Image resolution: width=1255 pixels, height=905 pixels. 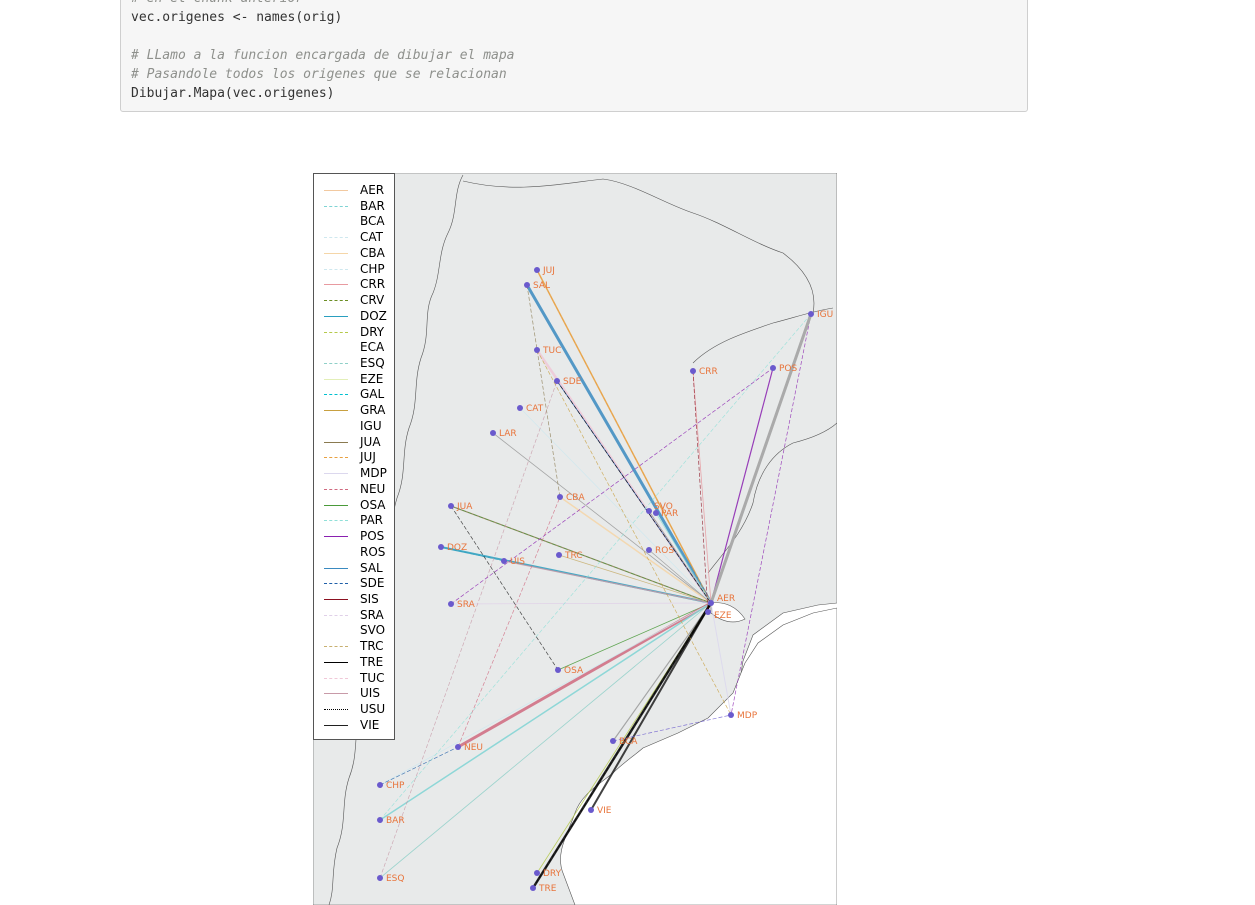 I want to click on city-label: JUJ, so click(x=548, y=271).